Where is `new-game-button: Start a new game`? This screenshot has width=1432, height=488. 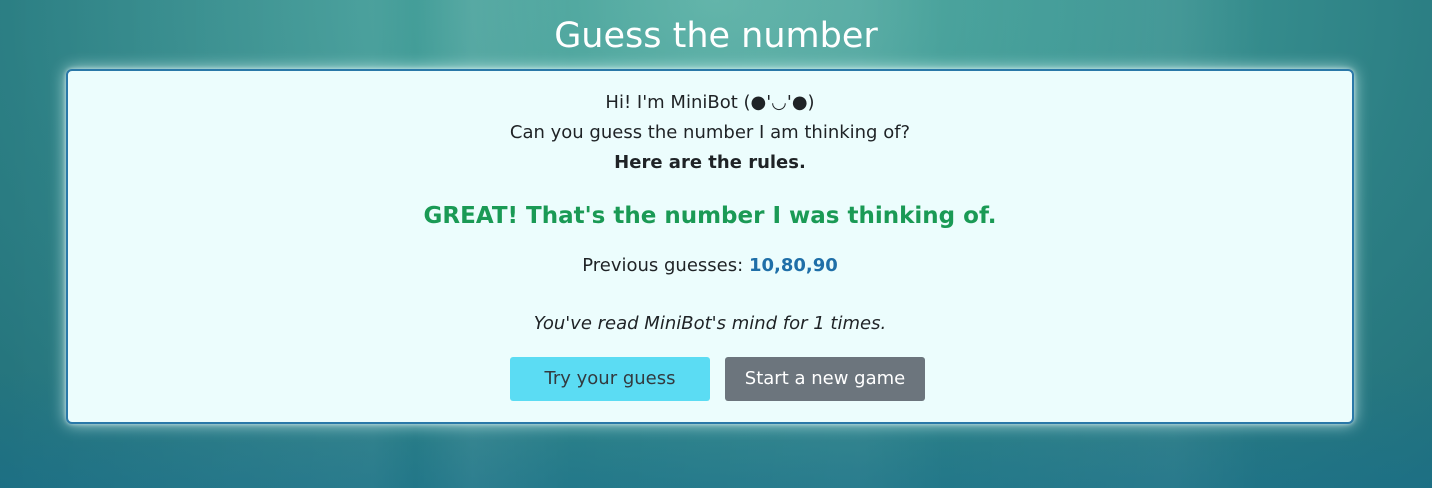 new-game-button: Start a new game is located at coordinates (825, 379).